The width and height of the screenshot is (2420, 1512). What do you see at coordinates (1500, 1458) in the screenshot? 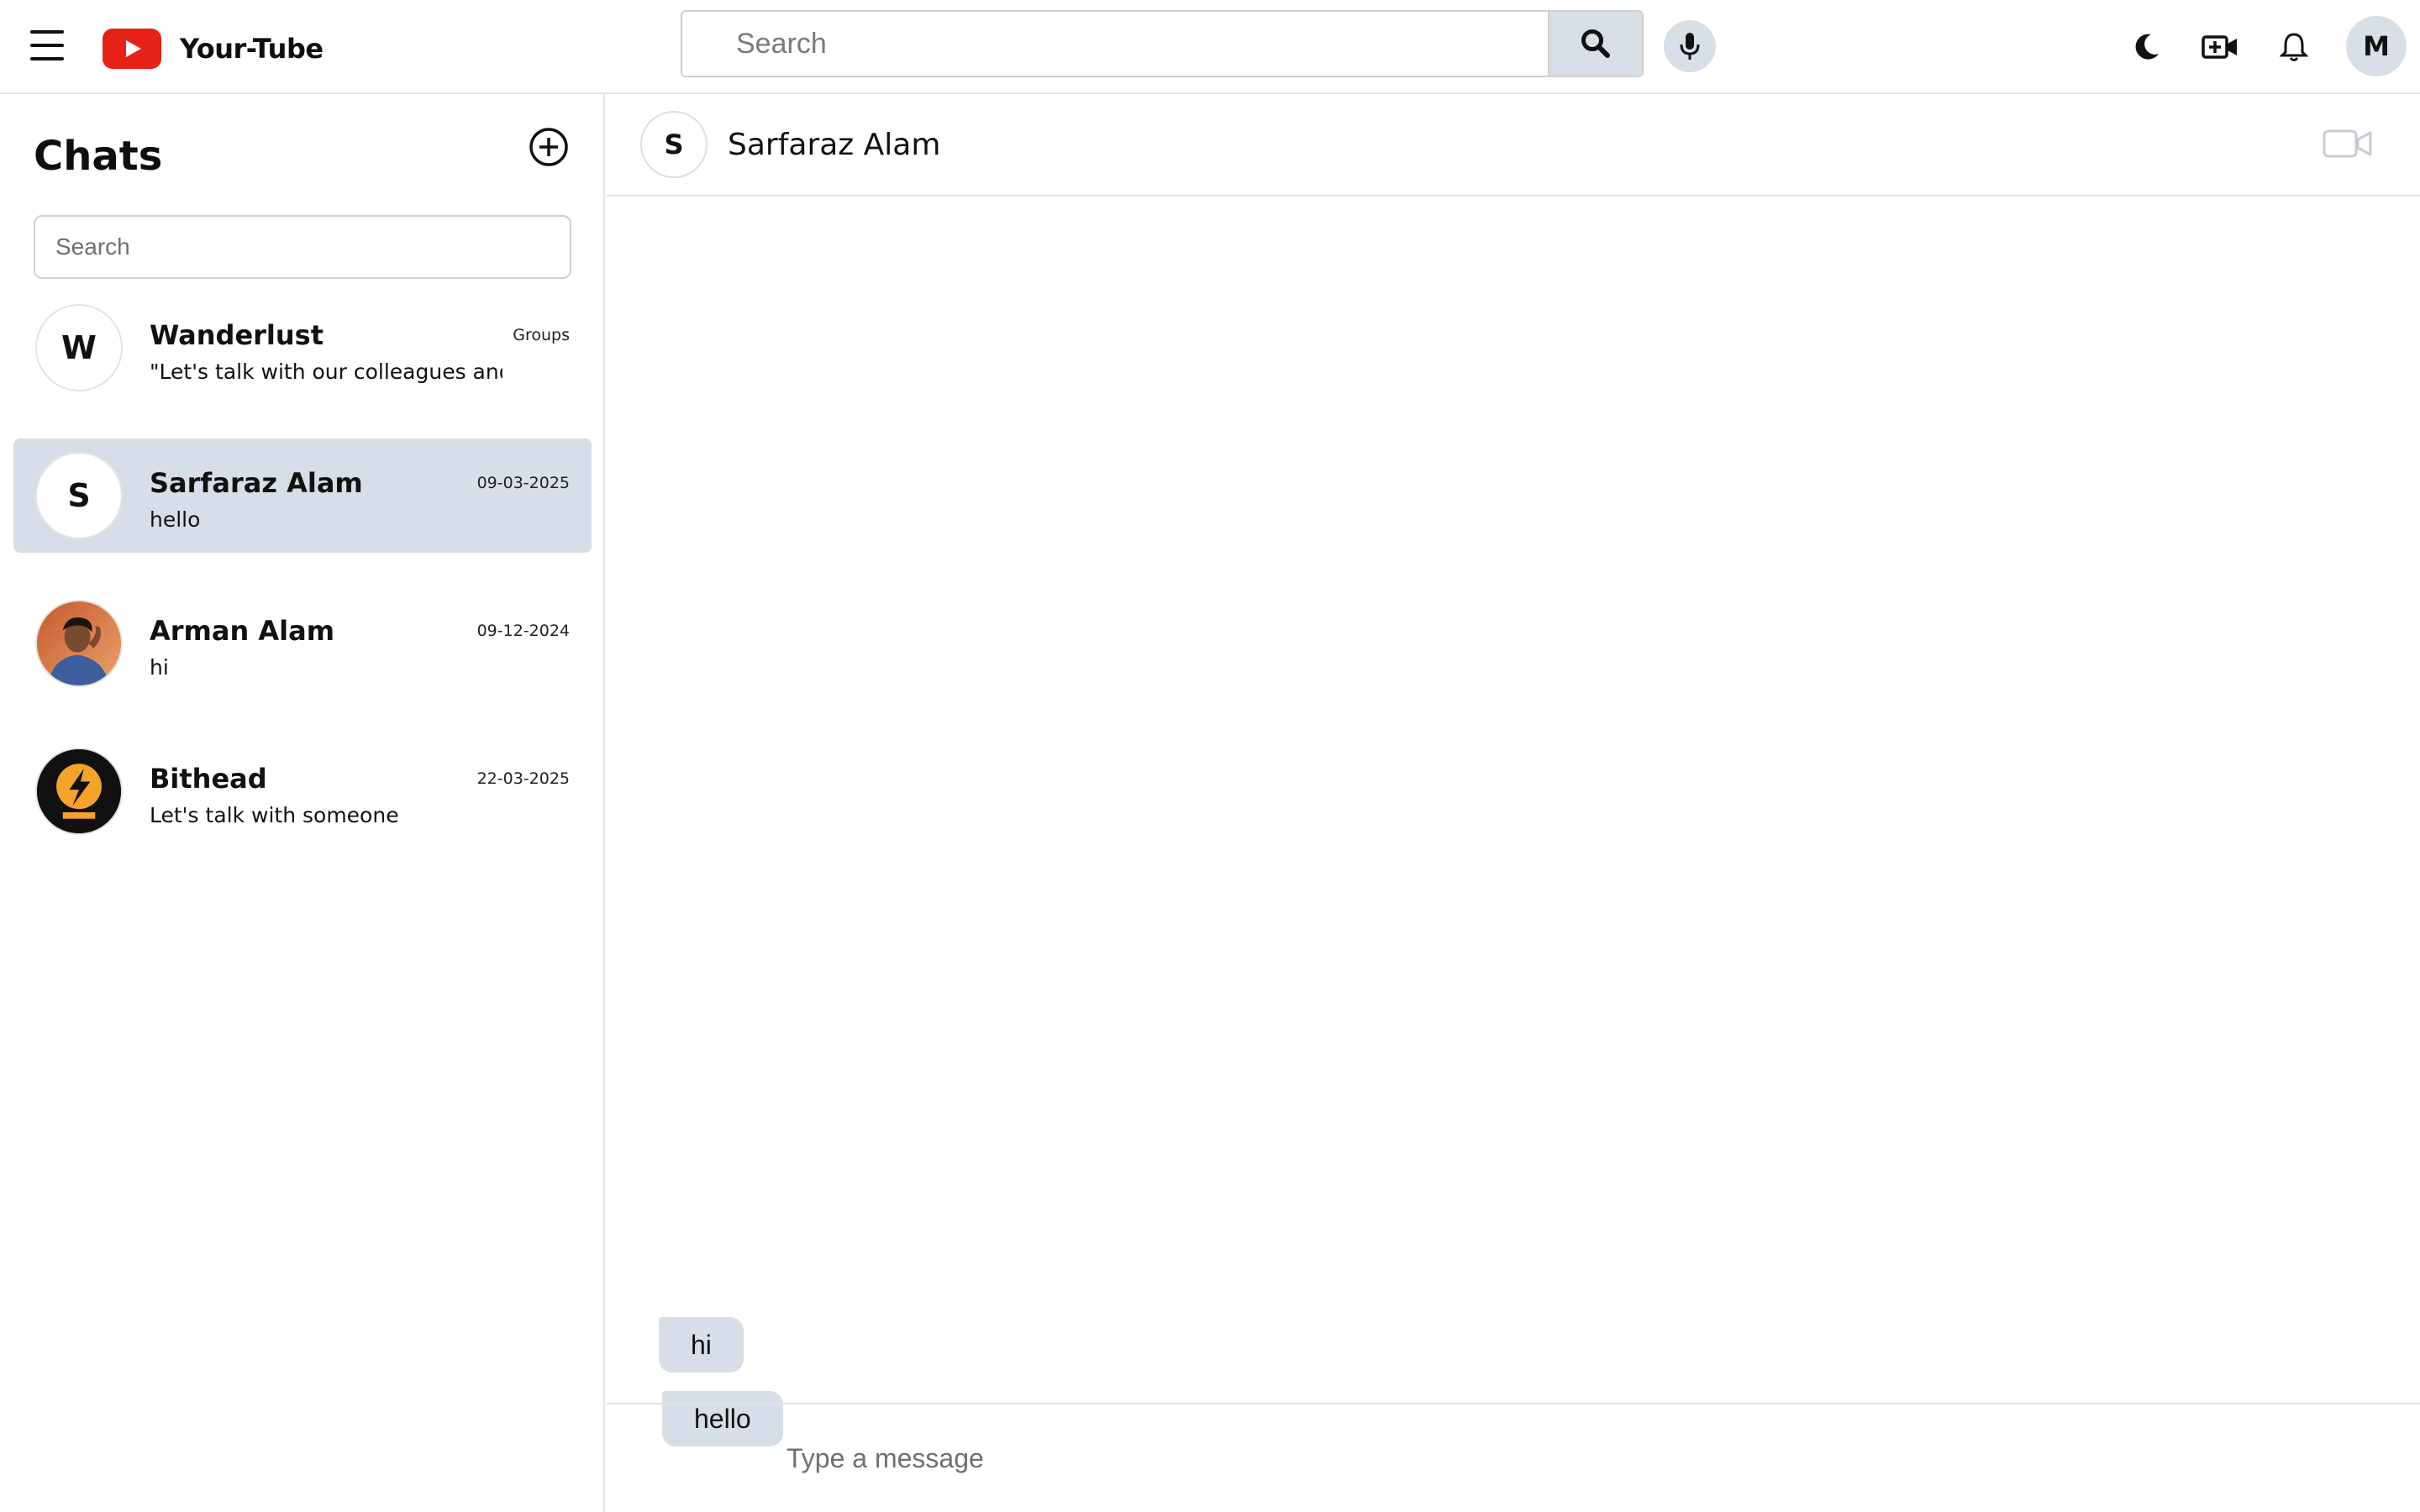
I see `message-input` at bounding box center [1500, 1458].